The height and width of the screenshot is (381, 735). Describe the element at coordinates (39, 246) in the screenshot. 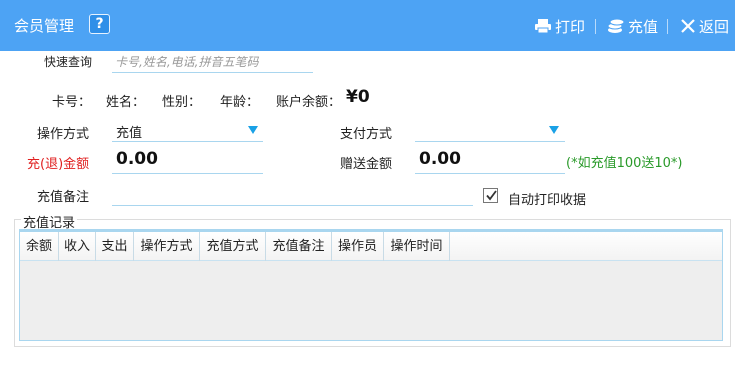

I see `column-header: 余额` at that location.